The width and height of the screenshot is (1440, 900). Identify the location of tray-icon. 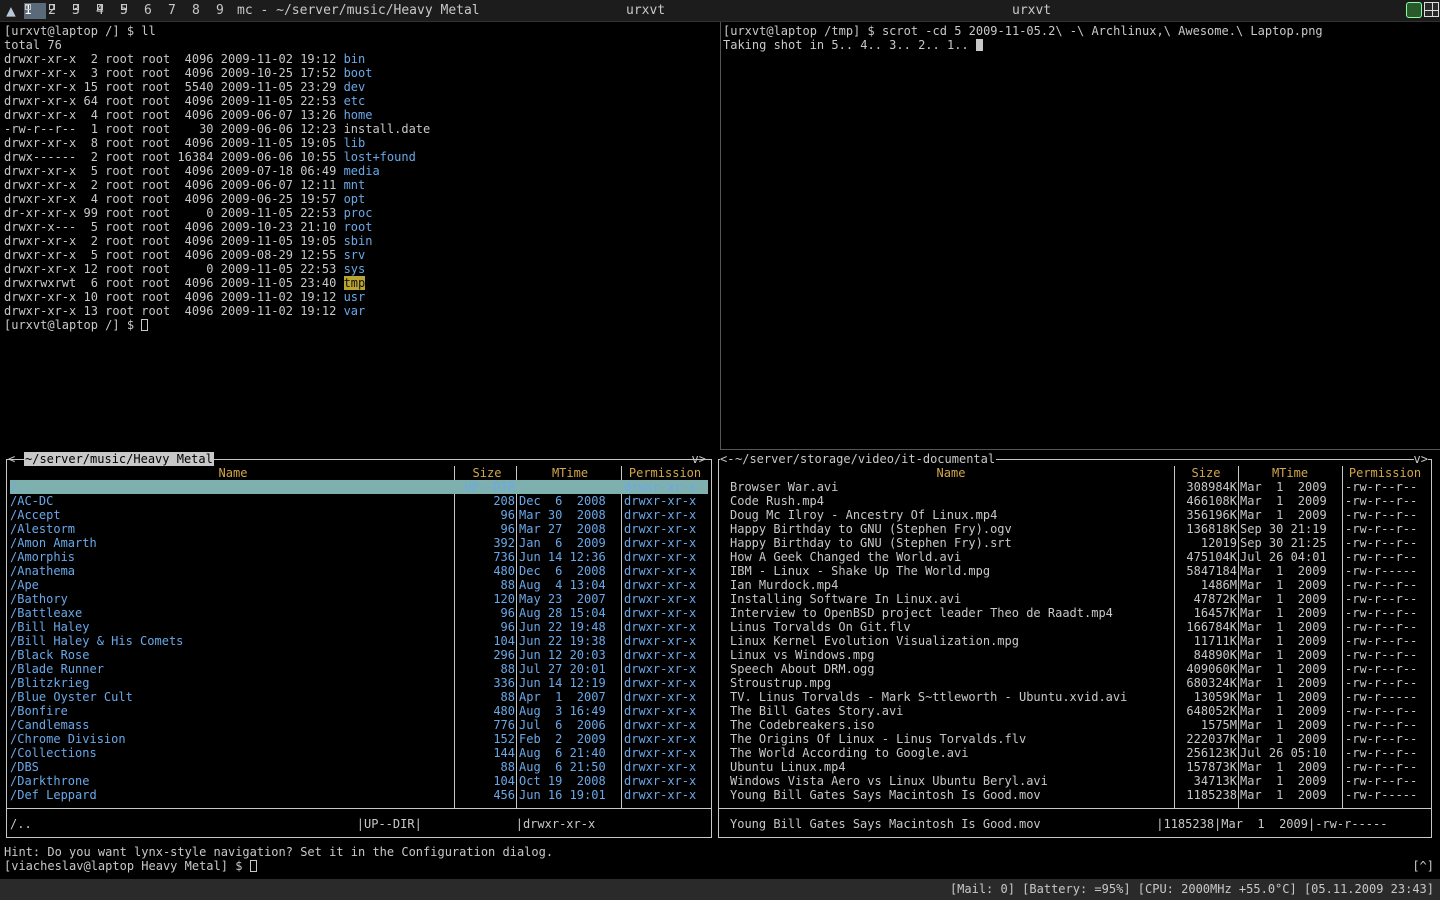
(1414, 10).